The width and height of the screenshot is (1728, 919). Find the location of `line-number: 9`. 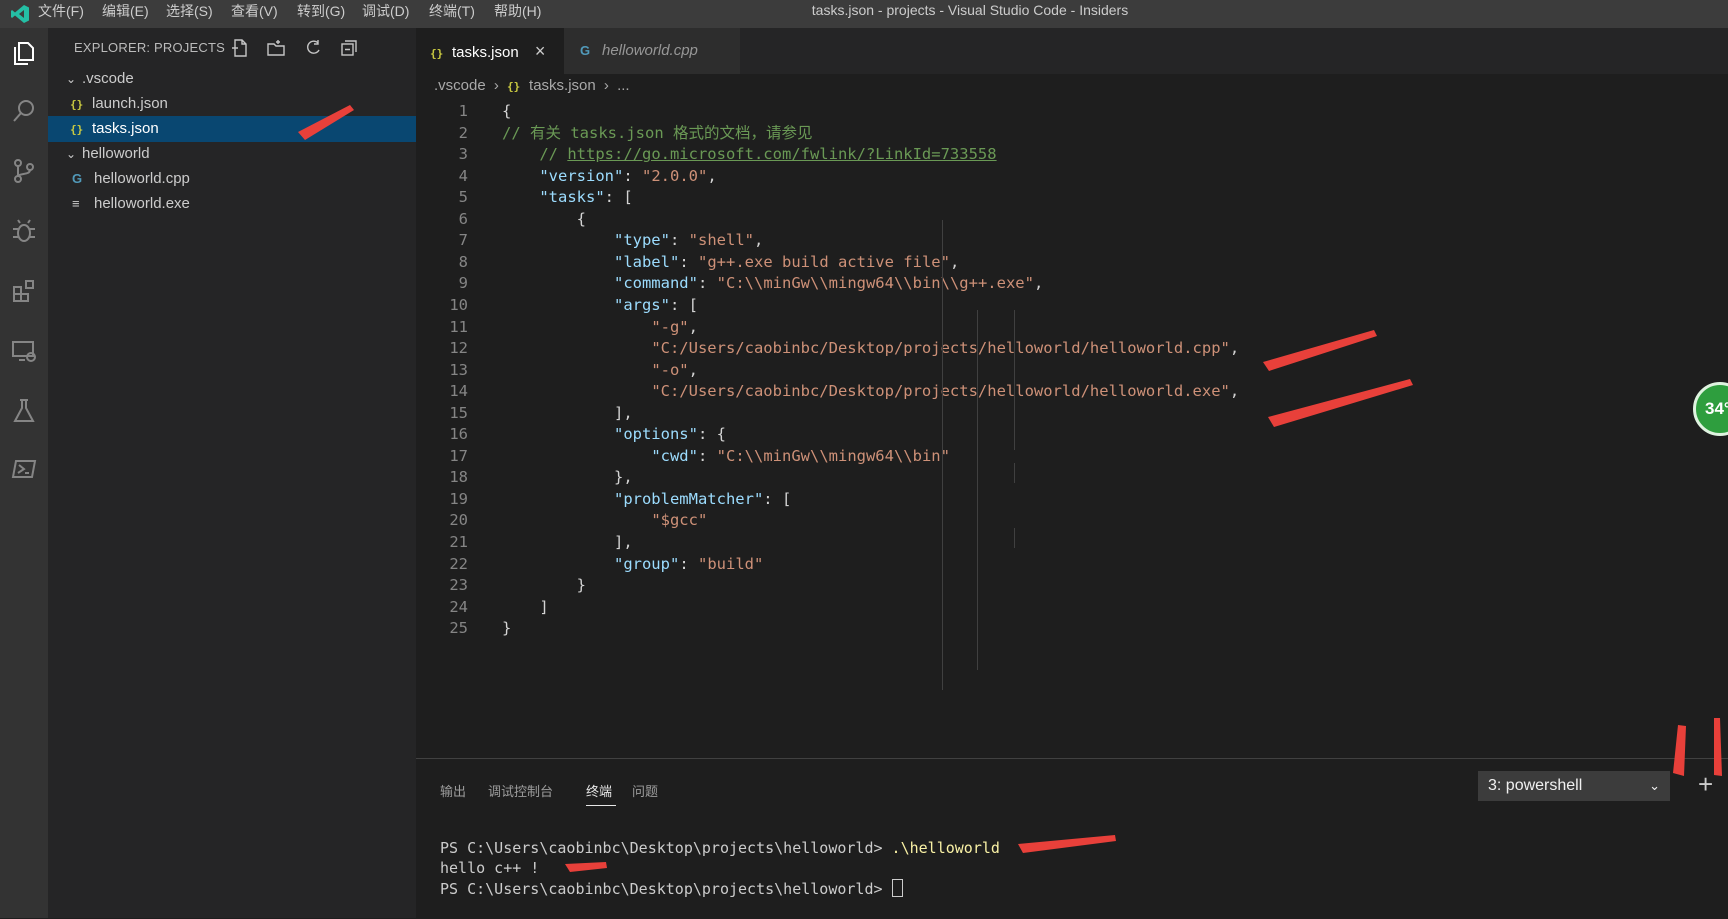

line-number: 9 is located at coordinates (463, 283).